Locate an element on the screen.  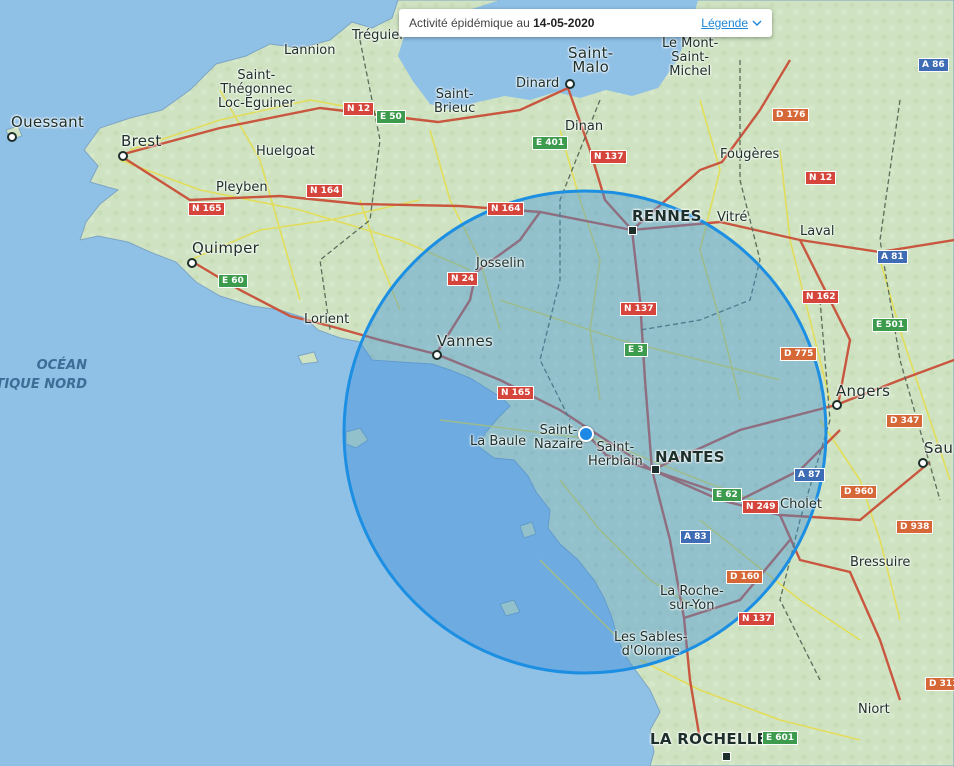
date-value: 14-05-2020 is located at coordinates (564, 23).